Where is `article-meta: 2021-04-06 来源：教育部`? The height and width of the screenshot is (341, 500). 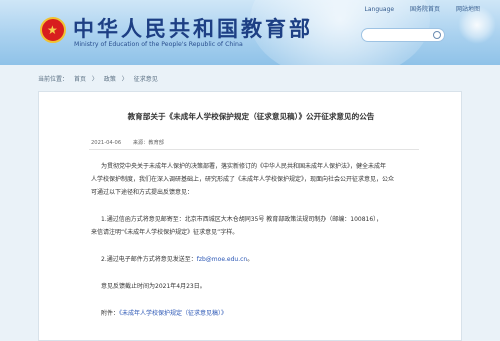
article-meta: 2021-04-06 来源：教育部 is located at coordinates (132, 142).